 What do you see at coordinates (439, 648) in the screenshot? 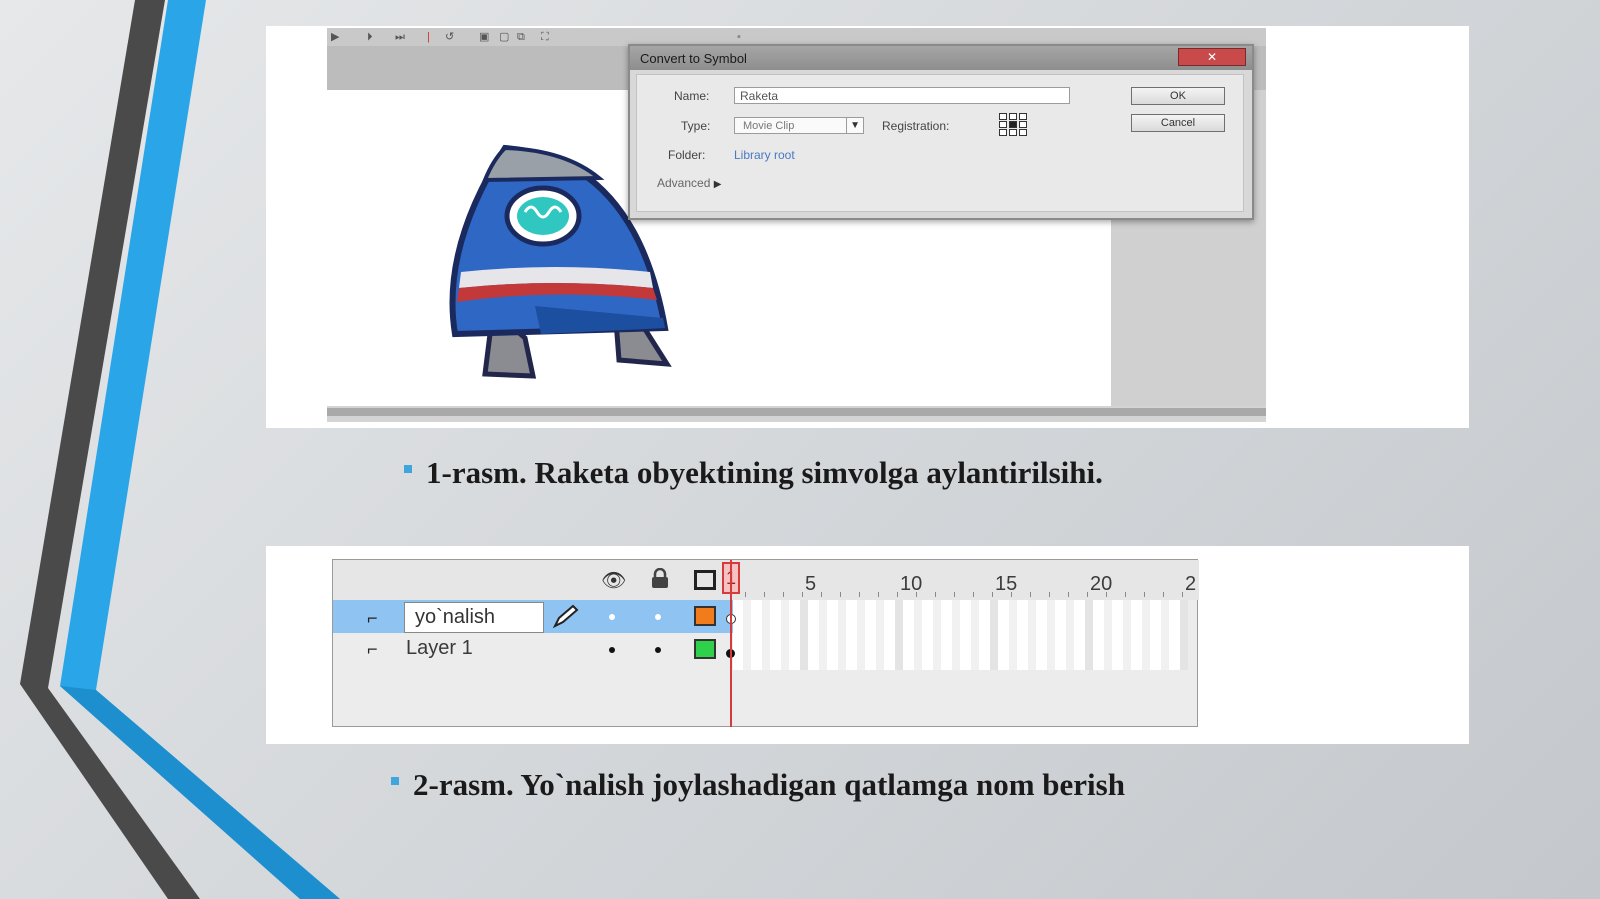
I see `layer-name: Layer 1` at bounding box center [439, 648].